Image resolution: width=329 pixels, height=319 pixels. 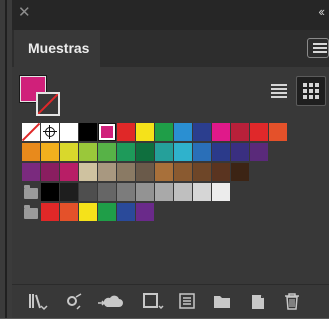 What do you see at coordinates (311, 91) in the screenshot?
I see `thumbnail-view-icon` at bounding box center [311, 91].